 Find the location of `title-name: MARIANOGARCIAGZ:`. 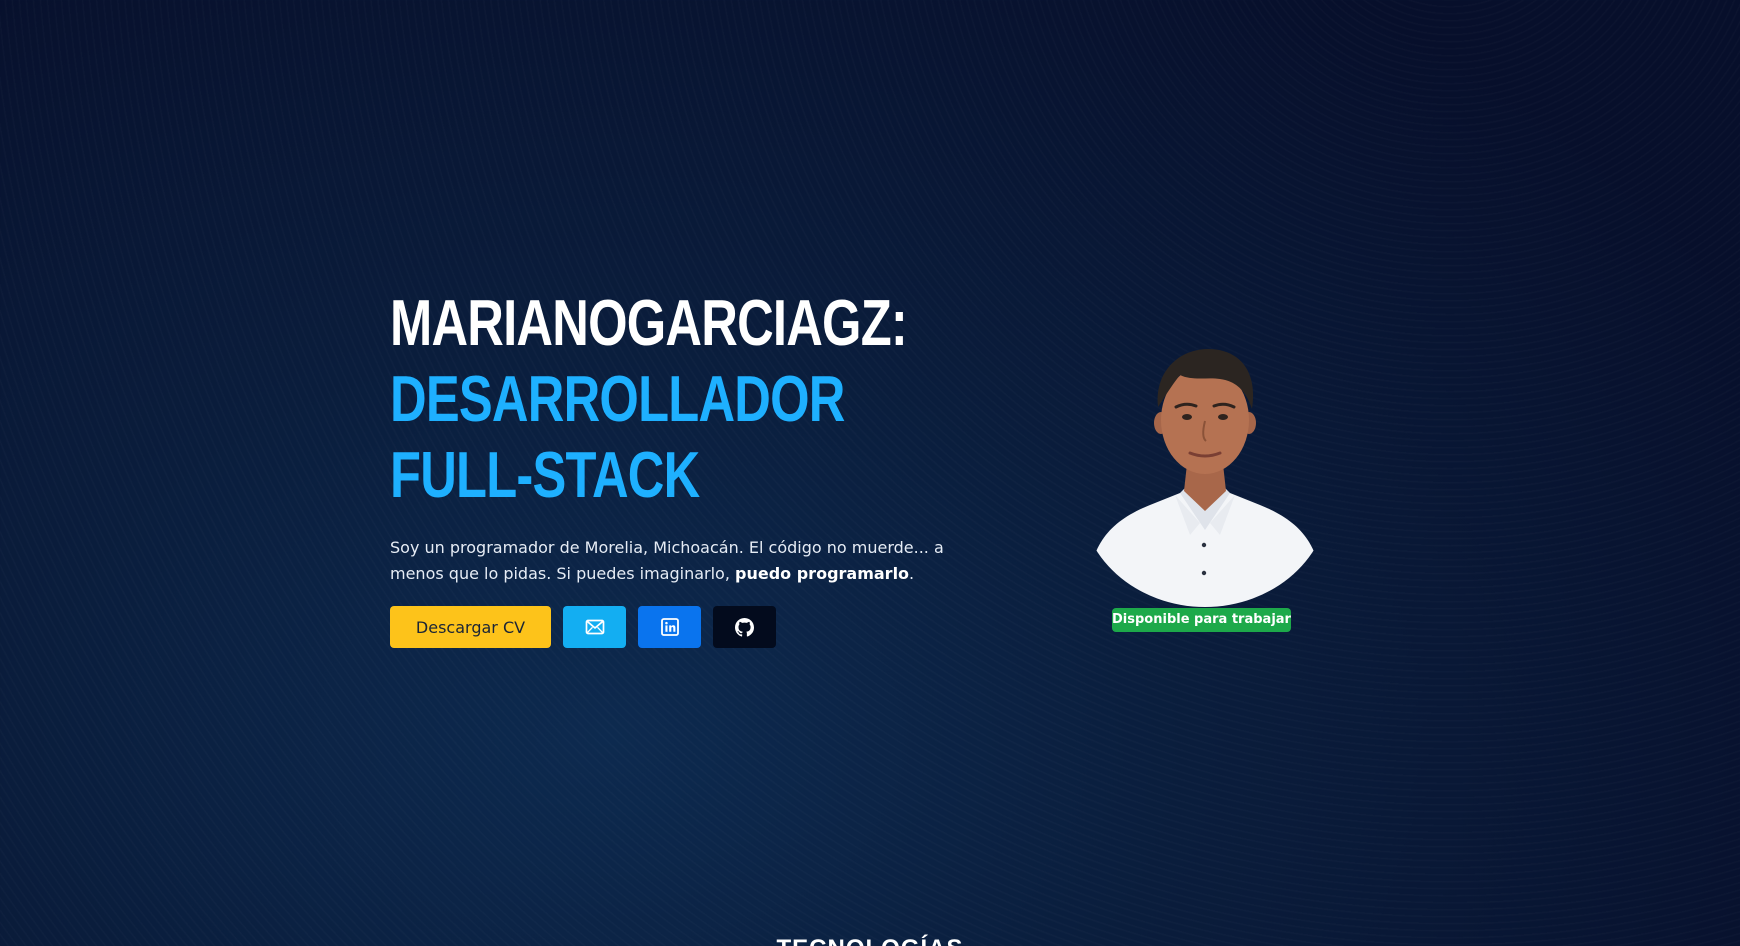

title-name: MARIANOGARCIAGZ: is located at coordinates (649, 322).